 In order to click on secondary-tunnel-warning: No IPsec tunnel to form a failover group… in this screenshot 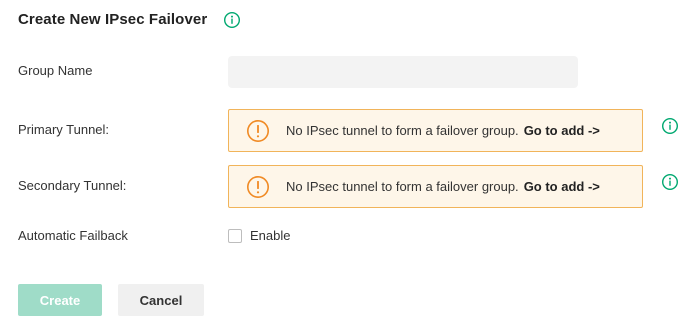, I will do `click(435, 186)`.